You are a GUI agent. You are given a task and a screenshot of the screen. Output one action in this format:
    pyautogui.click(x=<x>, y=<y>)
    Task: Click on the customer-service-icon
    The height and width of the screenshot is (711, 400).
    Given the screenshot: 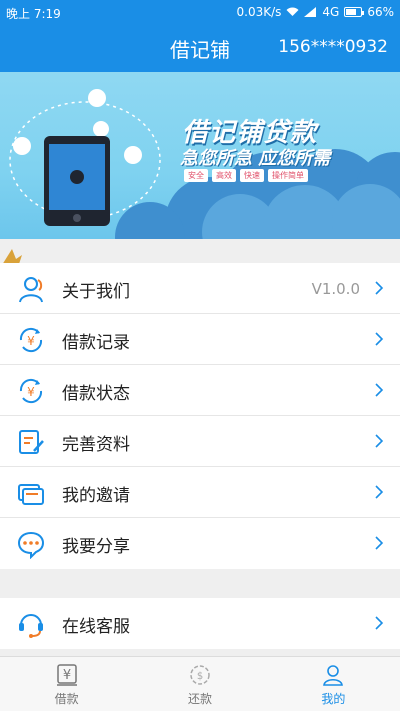 What is the action you would take?
    pyautogui.click(x=31, y=626)
    